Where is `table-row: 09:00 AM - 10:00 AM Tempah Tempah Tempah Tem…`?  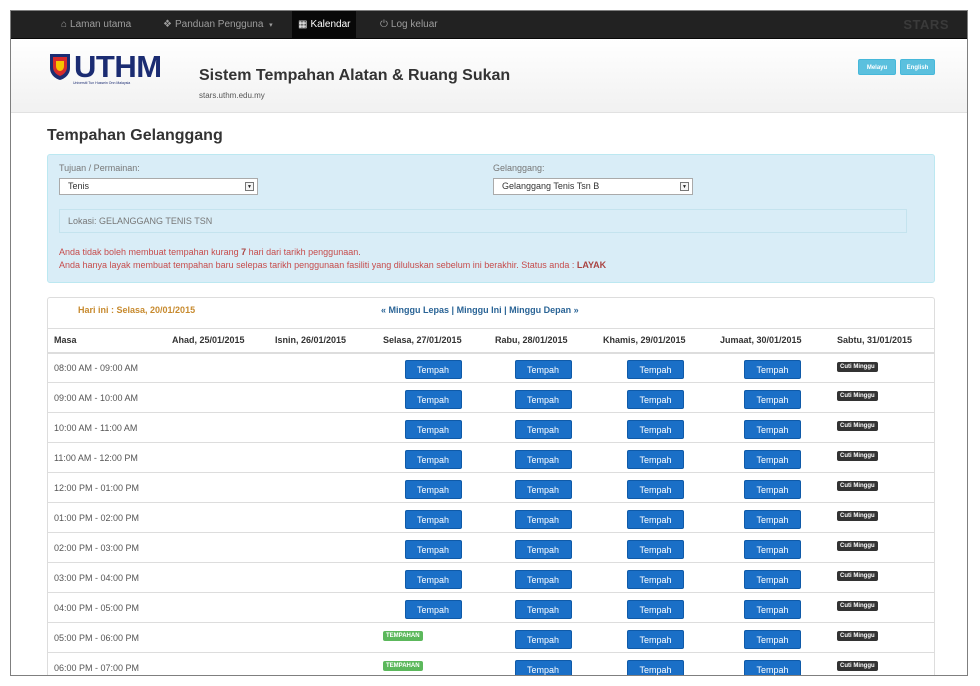
table-row: 09:00 AM - 10:00 AM Tempah Tempah Tempah Tem… is located at coordinates (491, 397).